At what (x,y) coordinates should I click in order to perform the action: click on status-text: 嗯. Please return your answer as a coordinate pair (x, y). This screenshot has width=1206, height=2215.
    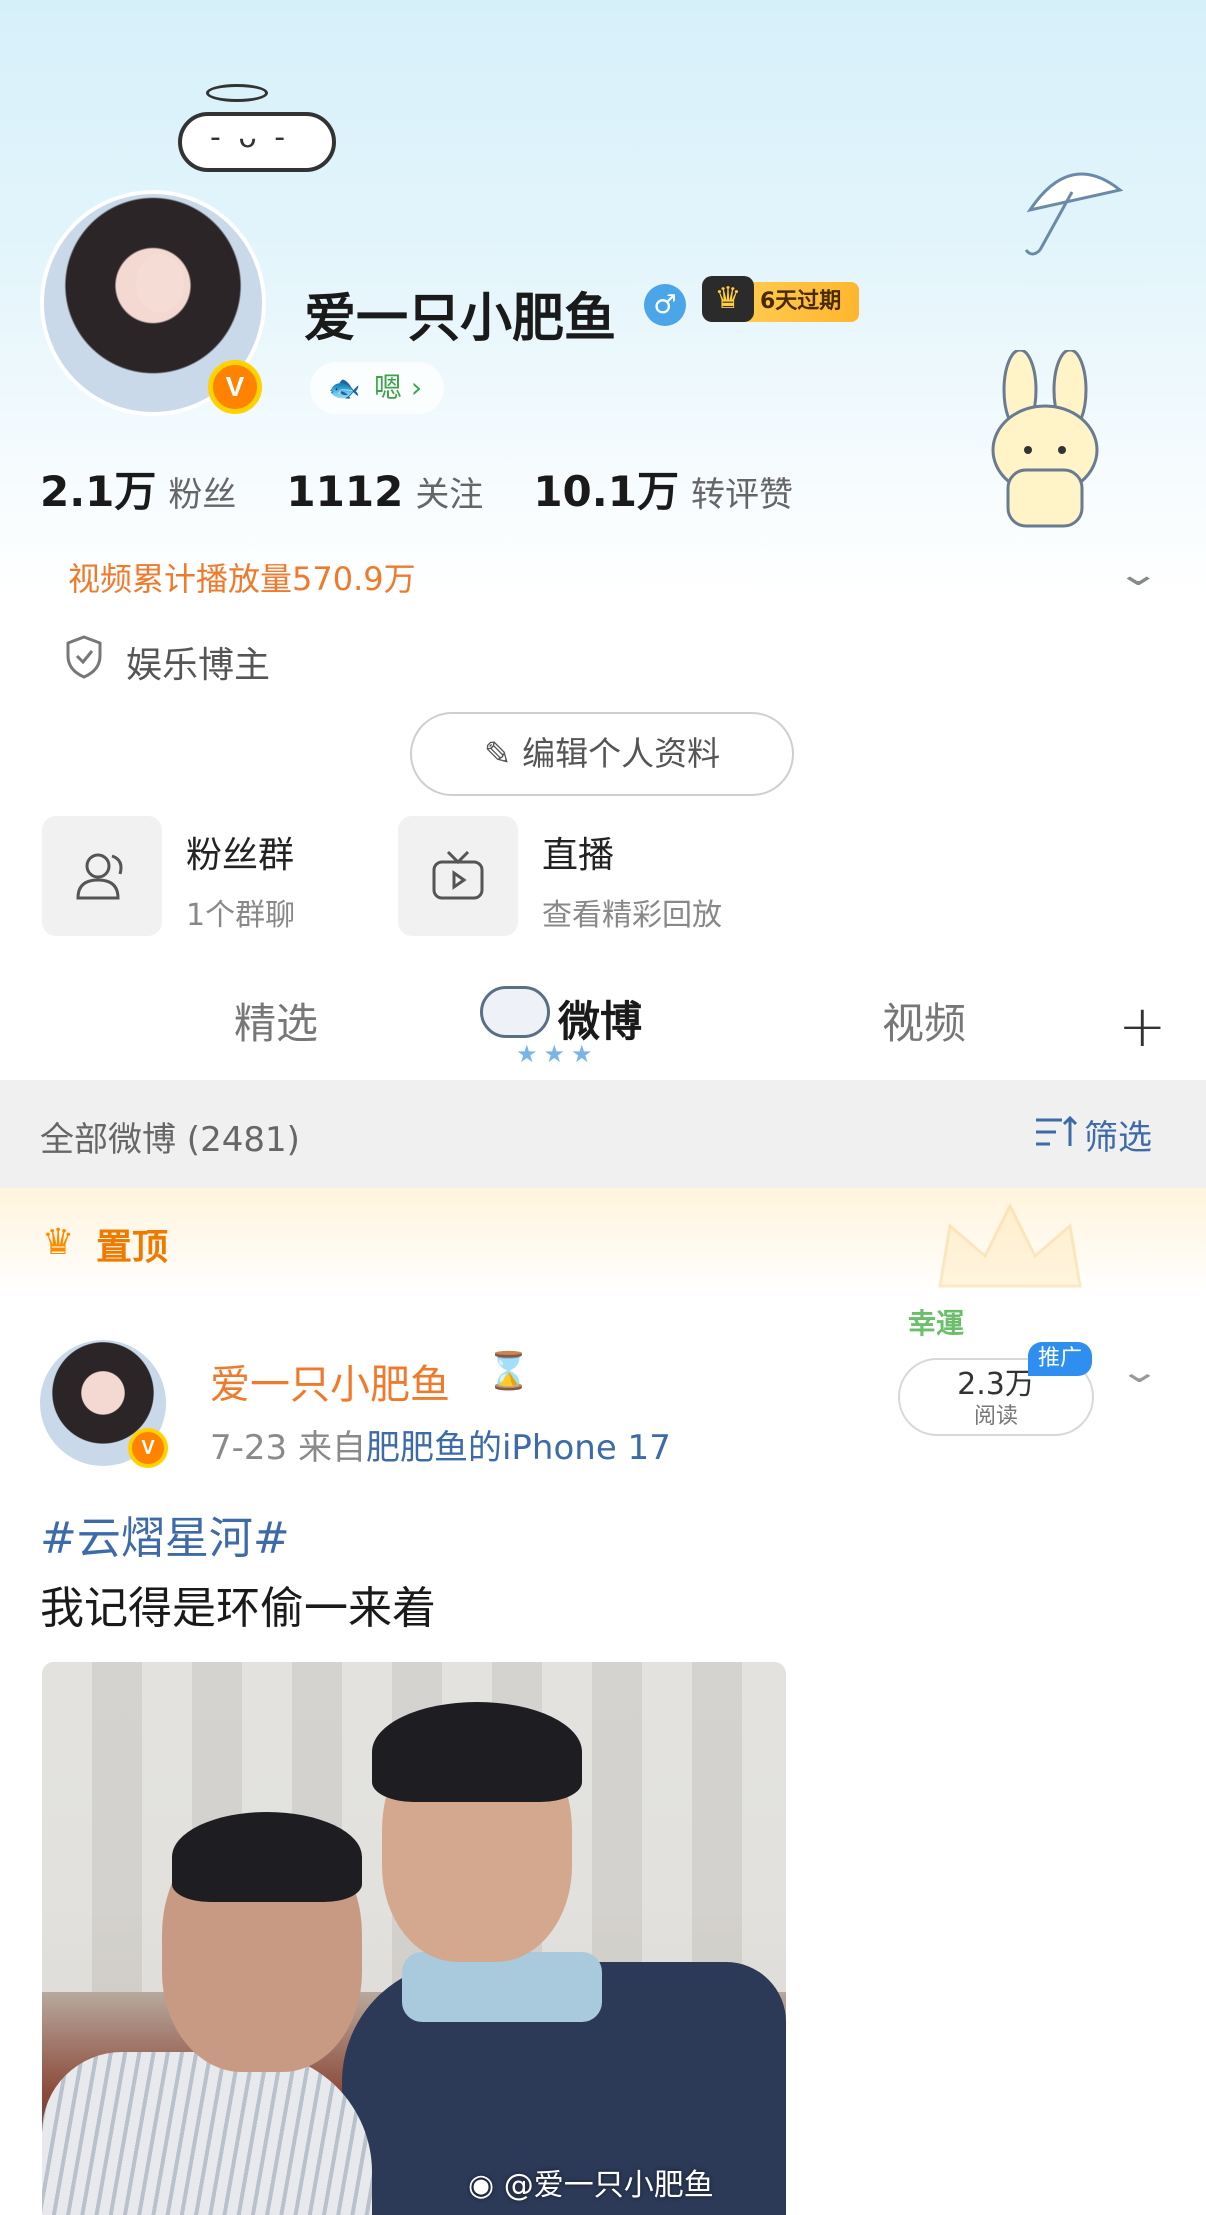
    Looking at the image, I should click on (388, 387).